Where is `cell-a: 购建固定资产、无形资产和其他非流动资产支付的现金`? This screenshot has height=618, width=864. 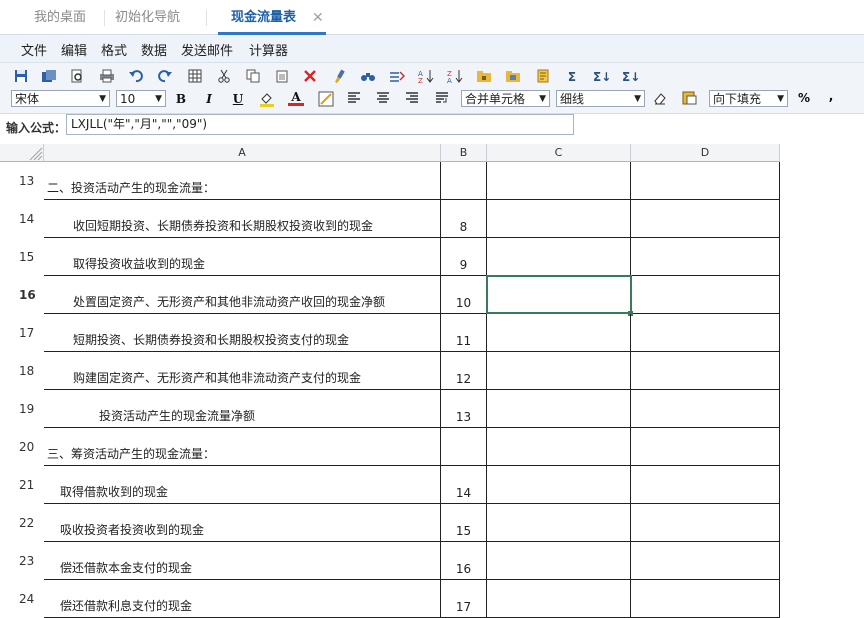 cell-a: 购建固定资产、无形资产和其他非流动资产支付的现金 is located at coordinates (242, 371).